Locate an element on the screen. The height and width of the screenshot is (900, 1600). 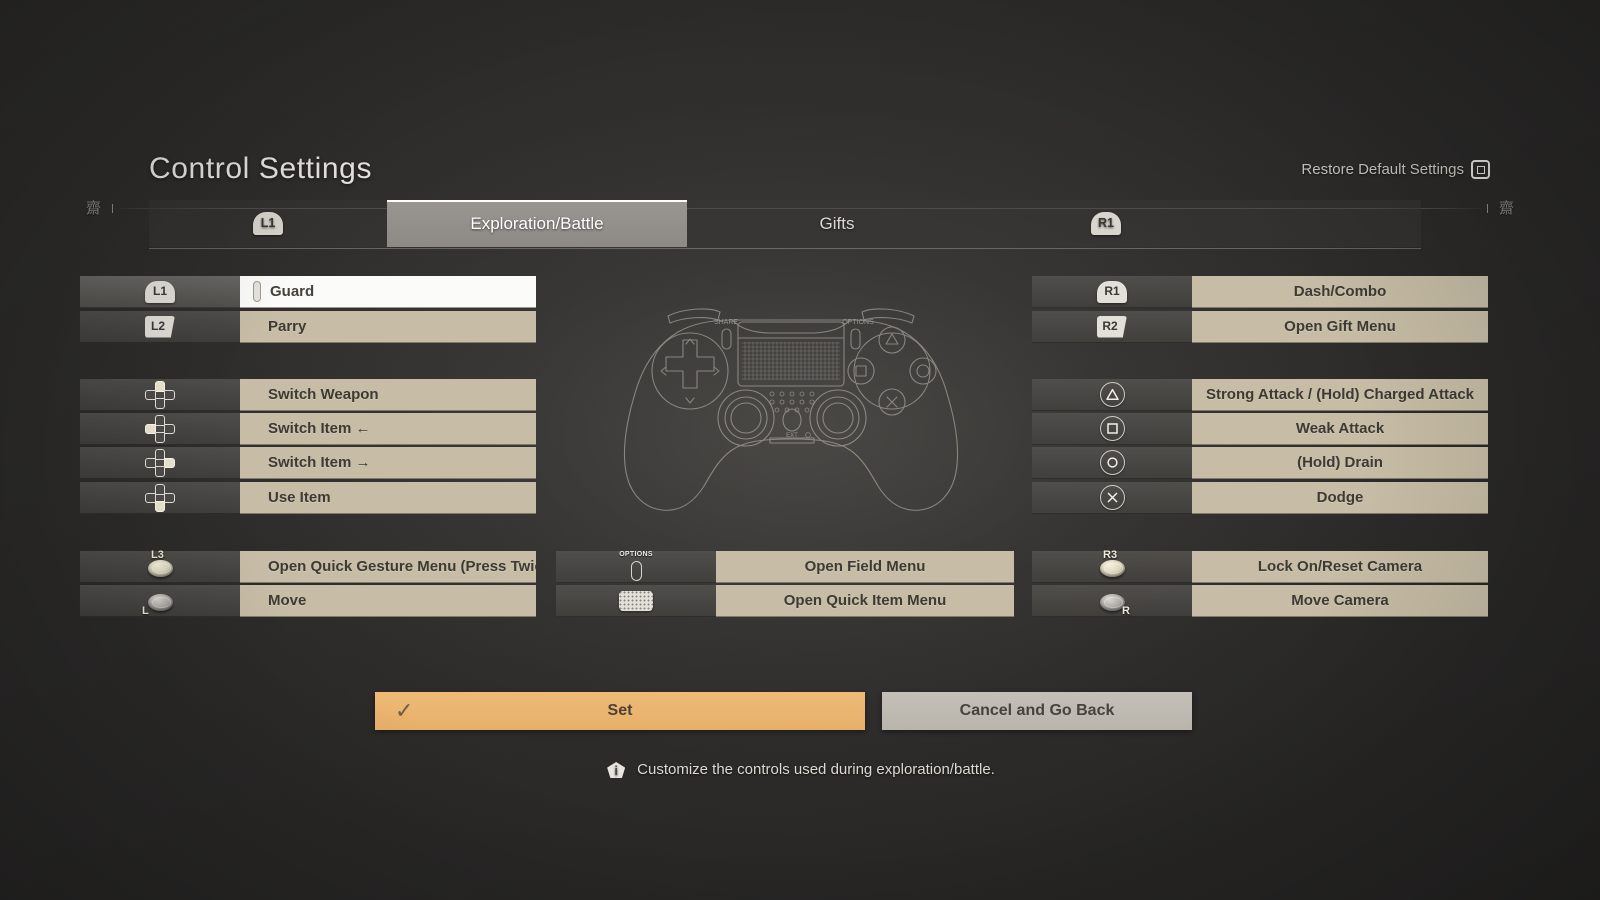
binding-row: Switch Item ← is located at coordinates (308, 429).